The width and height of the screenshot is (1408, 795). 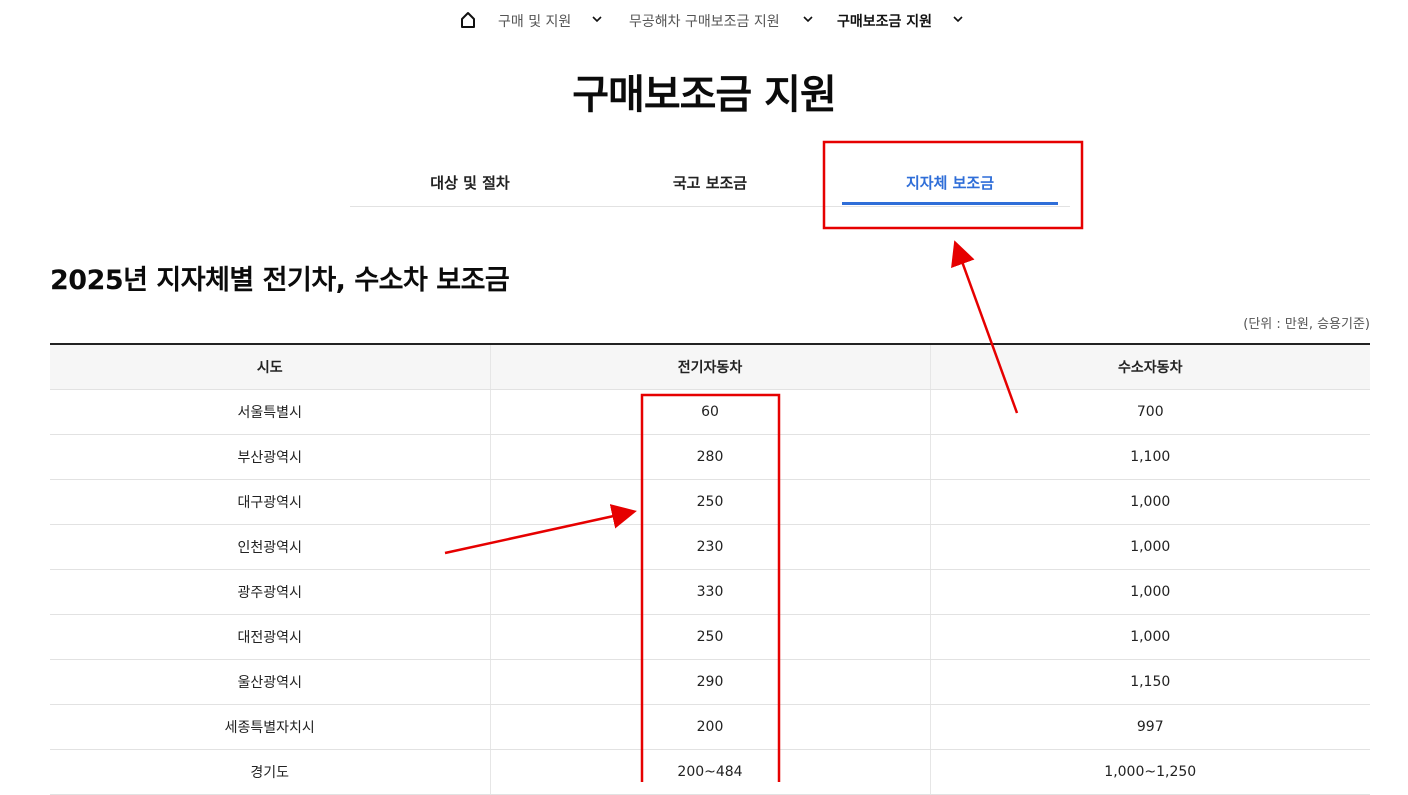 I want to click on ev-subsidy-cell: 280, so click(x=709, y=457).